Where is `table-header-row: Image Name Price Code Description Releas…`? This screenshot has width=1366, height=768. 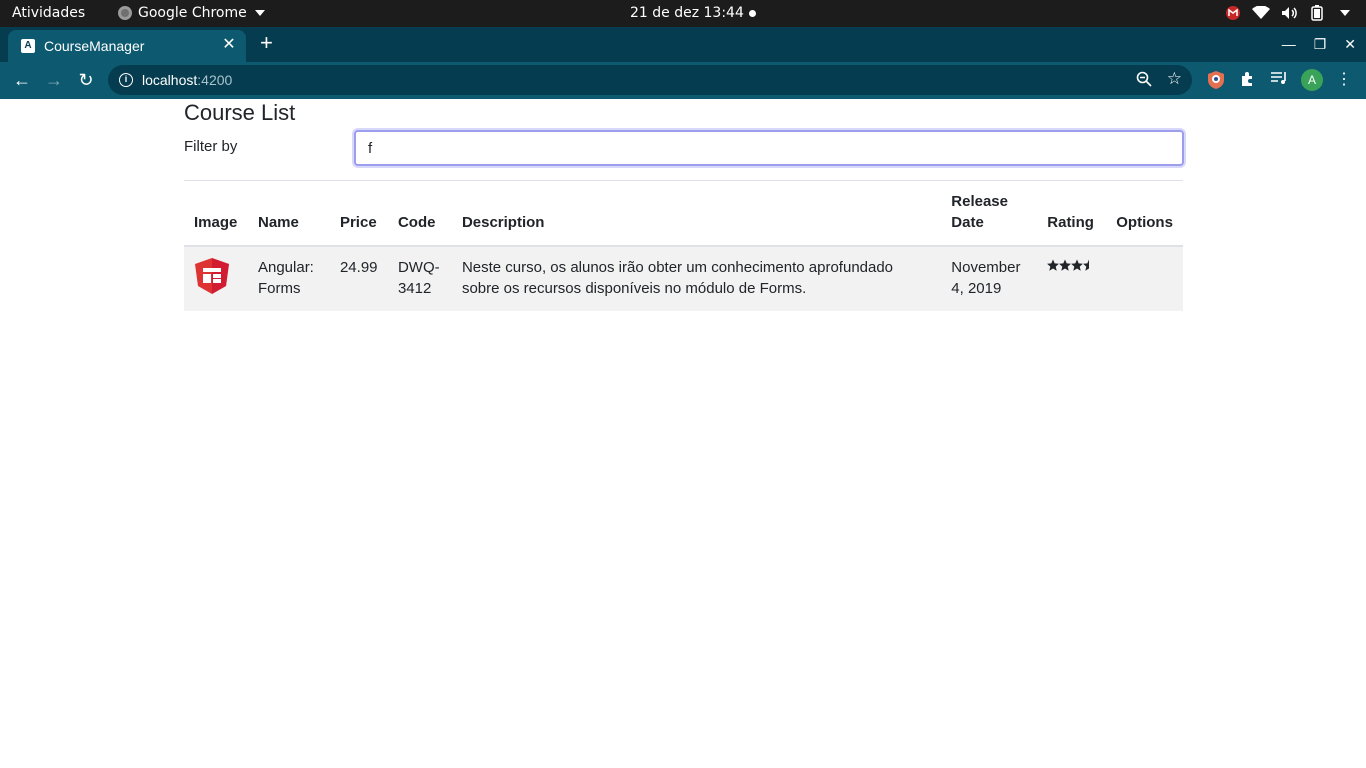 table-header-row: Image Name Price Code Description Releas… is located at coordinates (683, 216).